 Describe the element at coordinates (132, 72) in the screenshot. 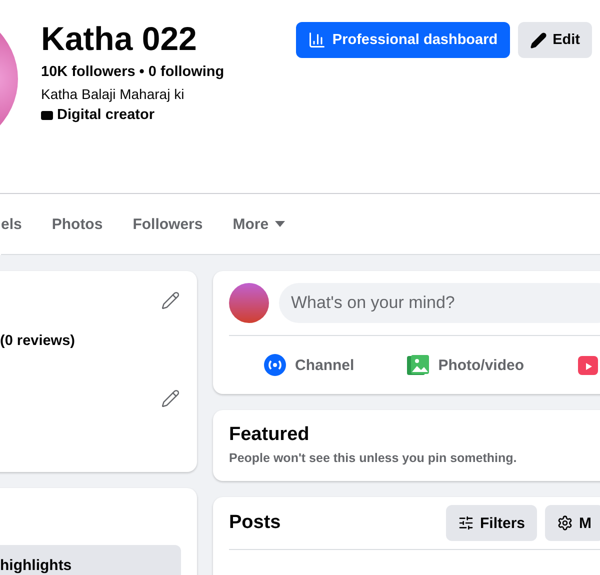

I see `follower-stats: 10K followers • 0 following` at that location.